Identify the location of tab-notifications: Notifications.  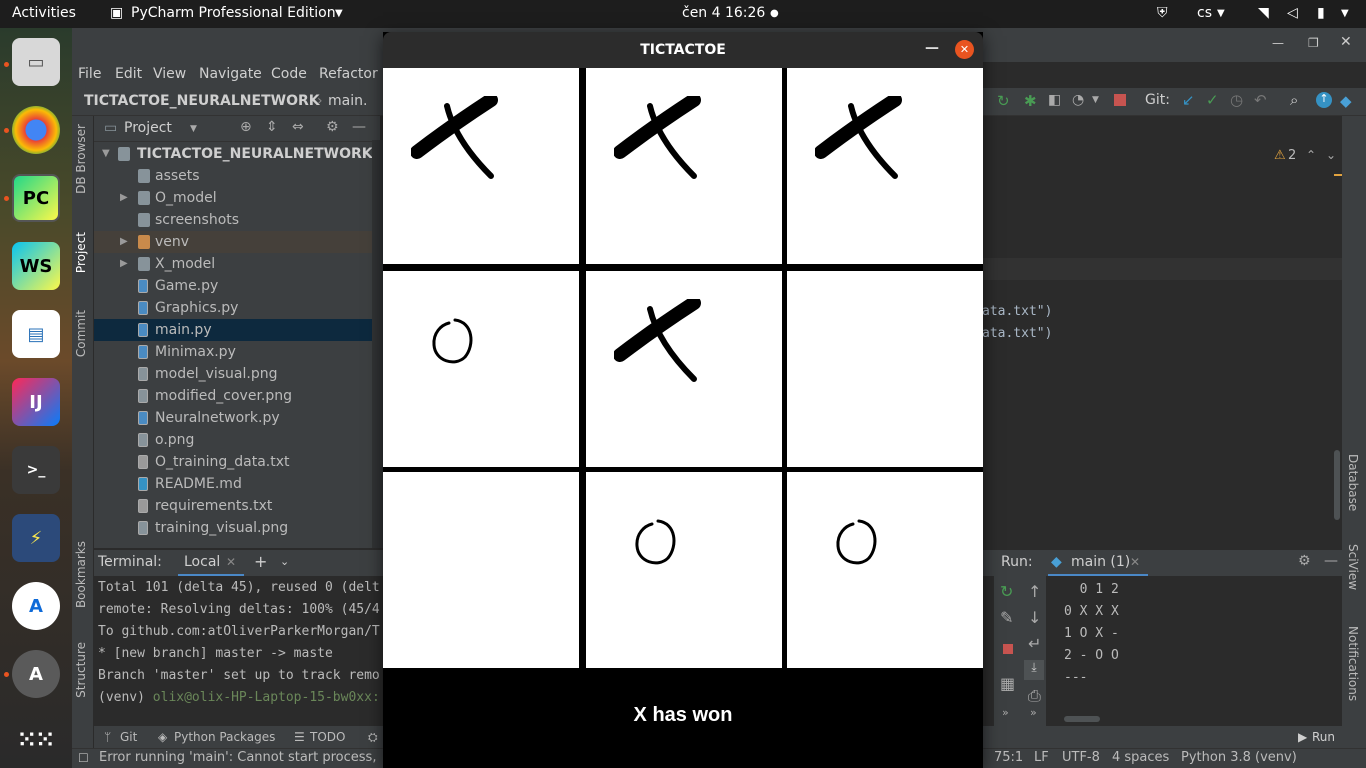
(1353, 663).